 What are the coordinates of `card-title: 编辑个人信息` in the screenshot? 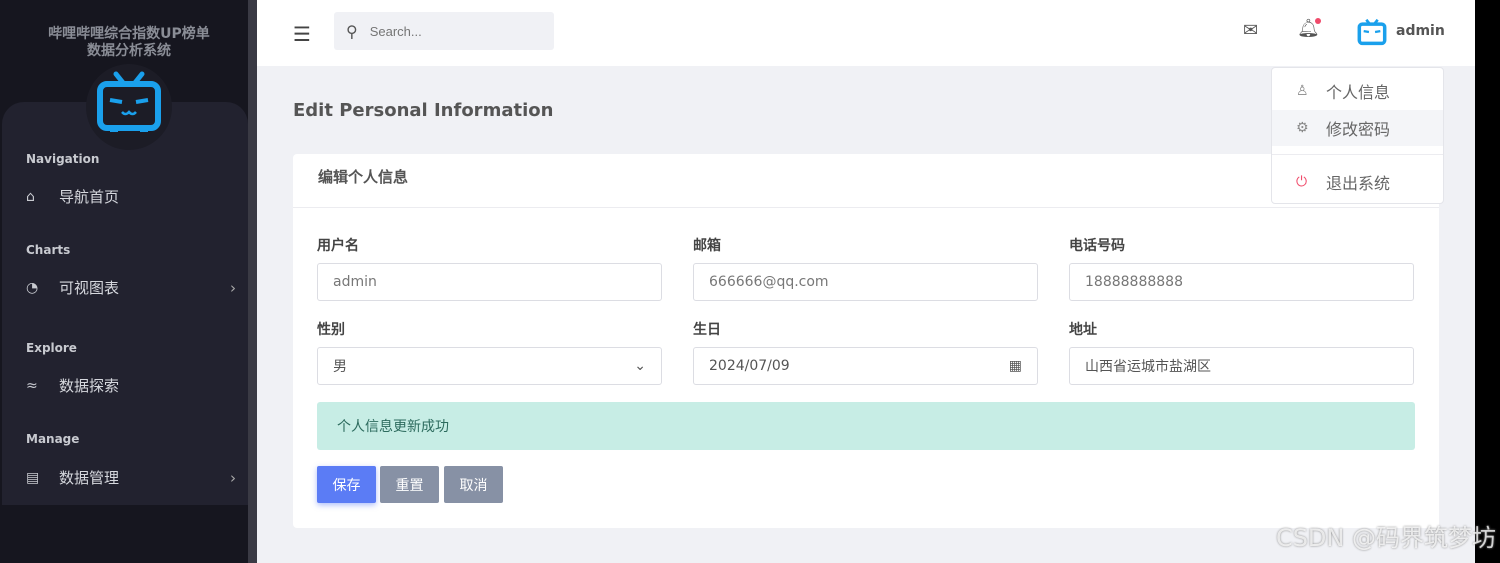 It's located at (866, 181).